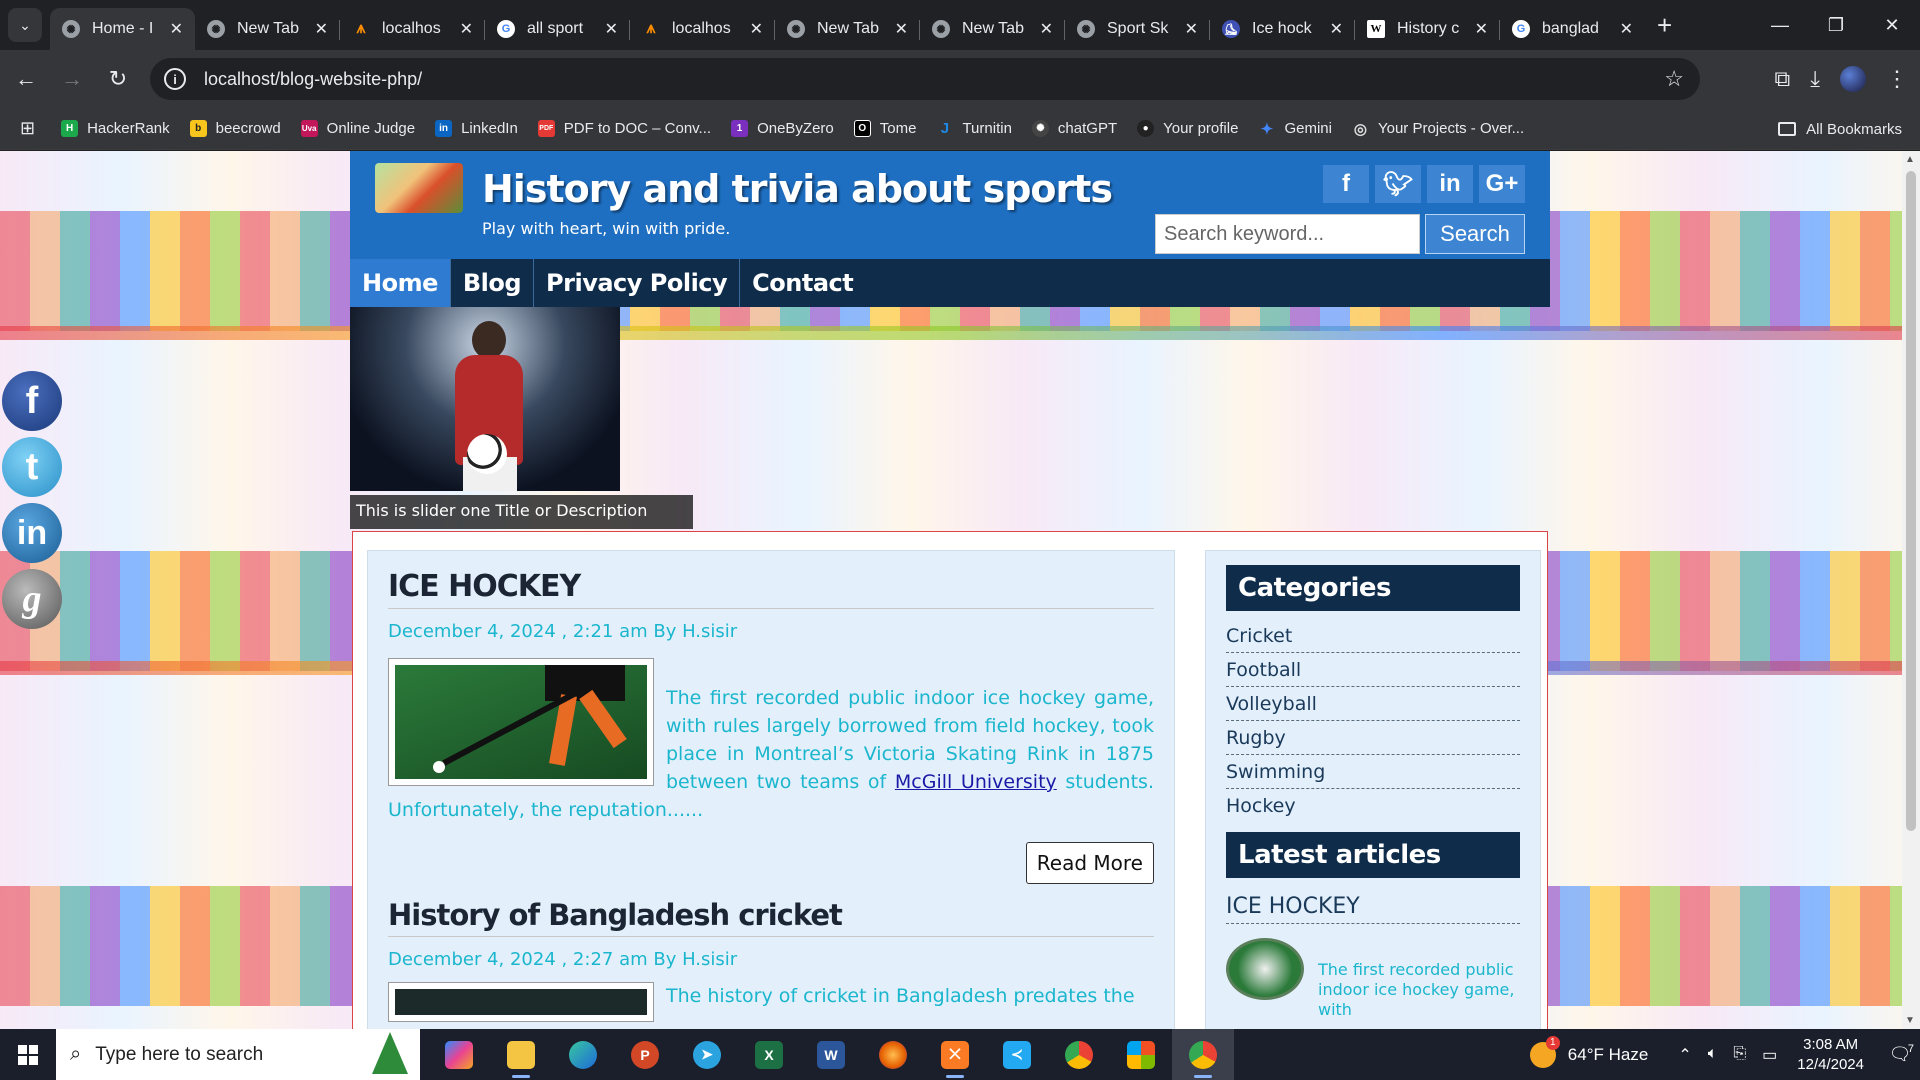 The image size is (1920, 1080). What do you see at coordinates (1910, 1020) in the screenshot?
I see `scroll-down-arrow-icon: ▼` at bounding box center [1910, 1020].